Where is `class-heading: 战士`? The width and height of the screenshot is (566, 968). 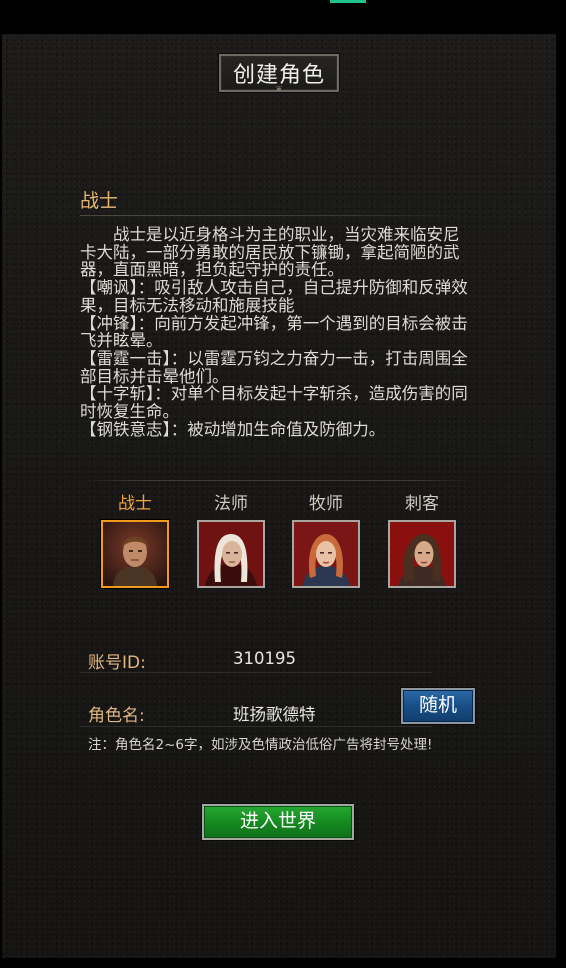
class-heading: 战士 is located at coordinates (99, 201).